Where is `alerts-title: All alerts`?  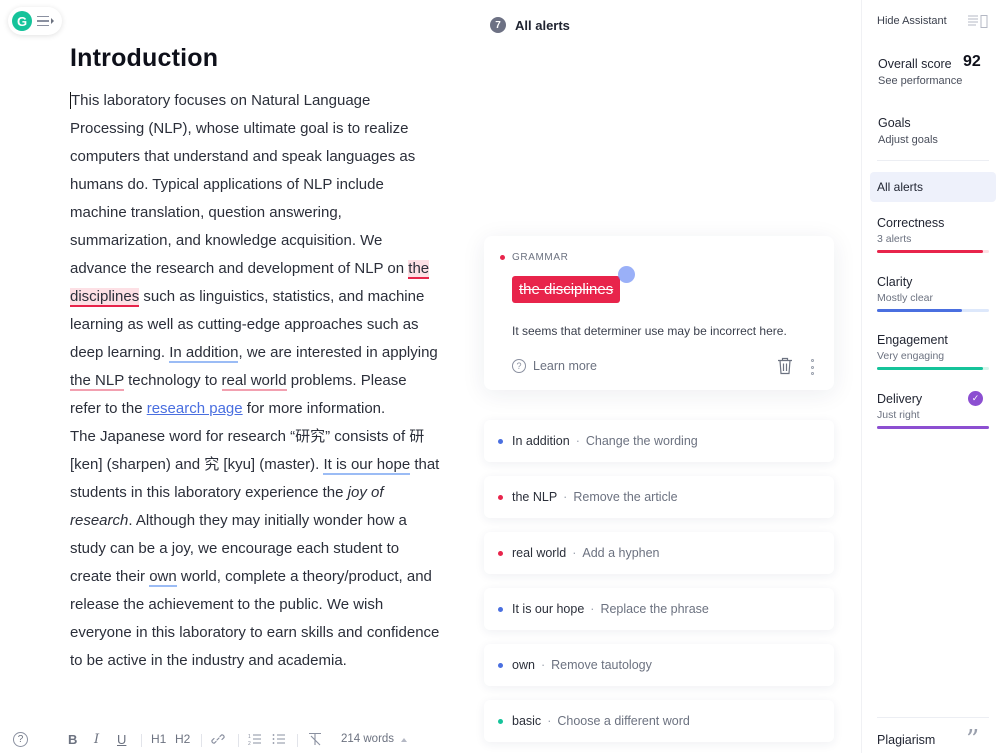
alerts-title: All alerts is located at coordinates (542, 25).